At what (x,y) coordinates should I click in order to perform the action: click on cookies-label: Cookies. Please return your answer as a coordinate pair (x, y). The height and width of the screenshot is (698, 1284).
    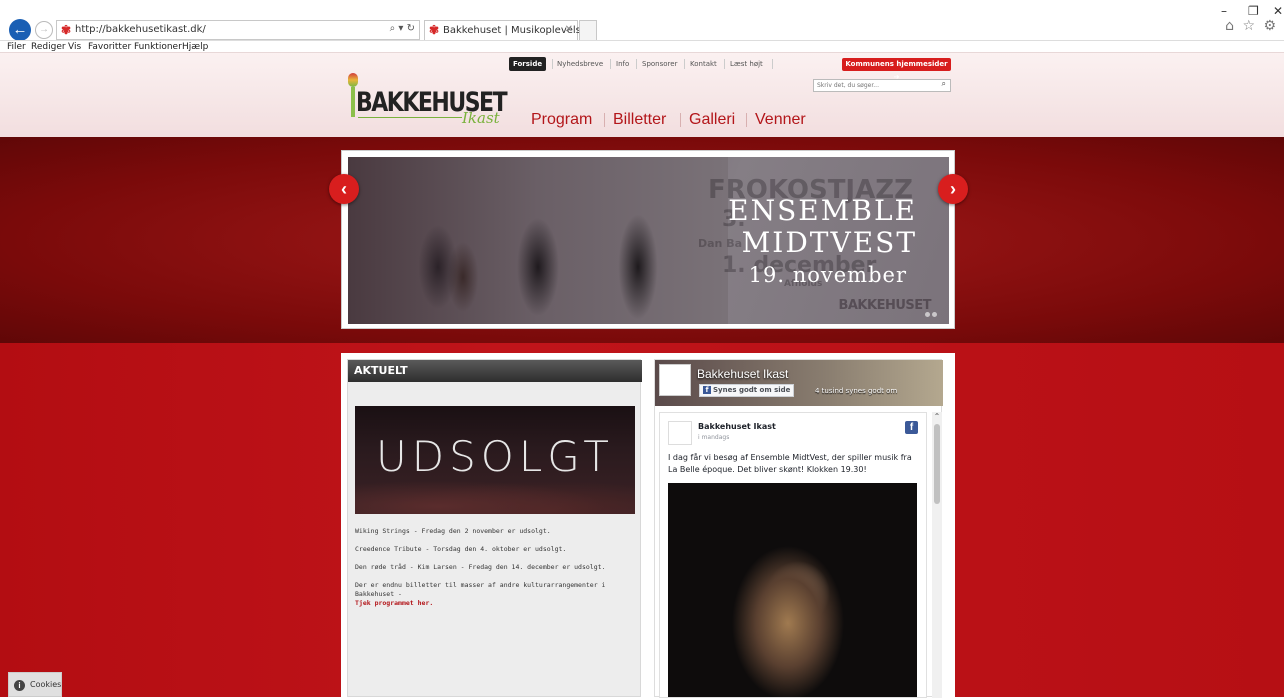
    Looking at the image, I should click on (46, 684).